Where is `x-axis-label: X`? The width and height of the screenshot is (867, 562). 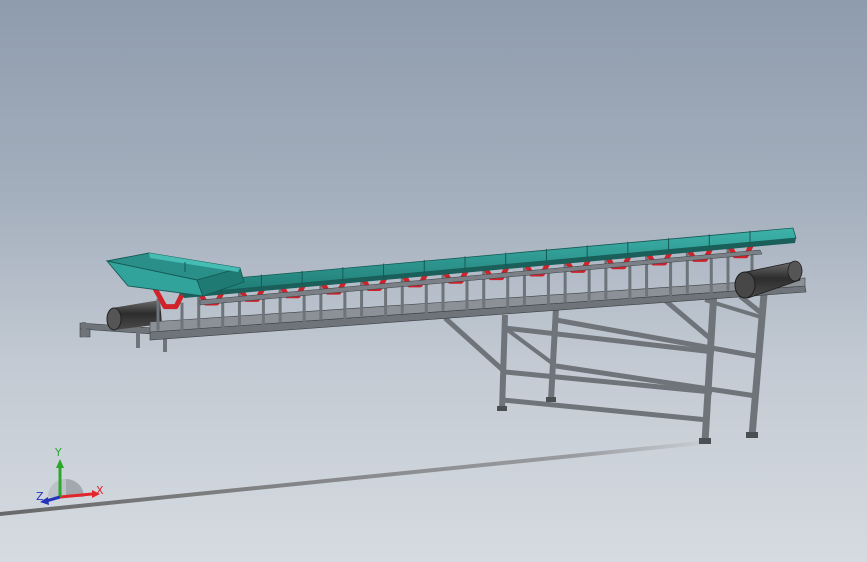
x-axis-label: X is located at coordinates (100, 490).